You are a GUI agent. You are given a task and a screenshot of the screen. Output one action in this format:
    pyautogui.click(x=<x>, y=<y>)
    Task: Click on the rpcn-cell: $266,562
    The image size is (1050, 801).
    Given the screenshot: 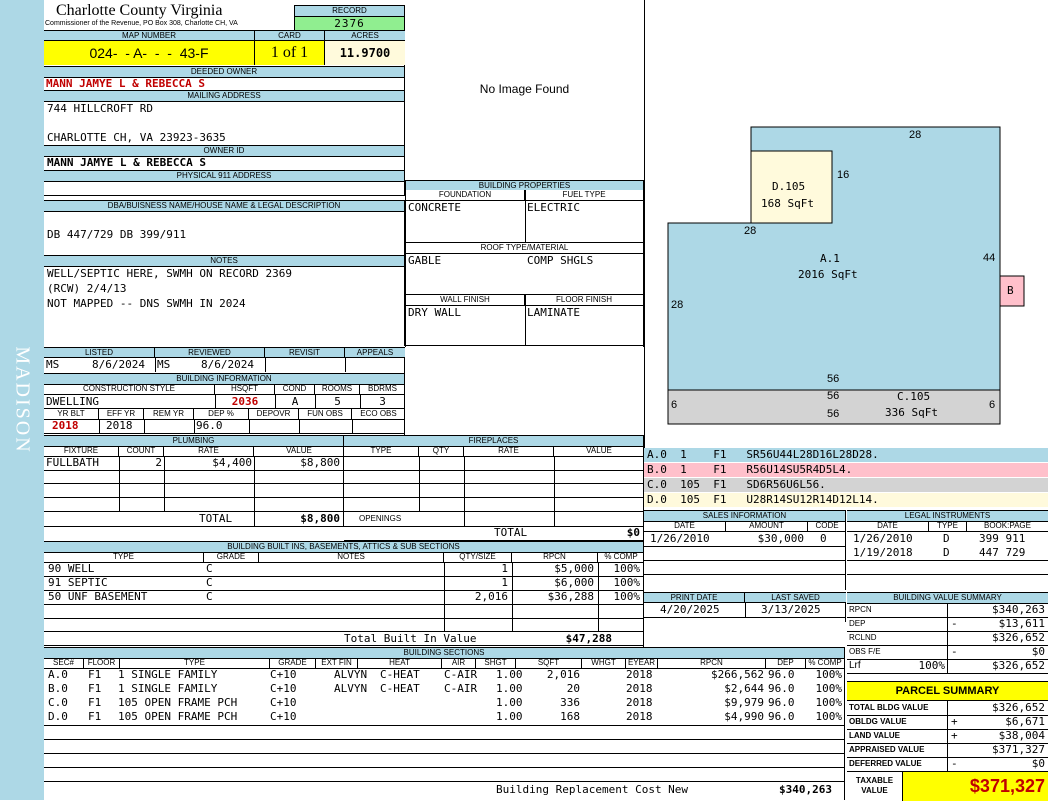 What is the action you would take?
    pyautogui.click(x=737, y=674)
    